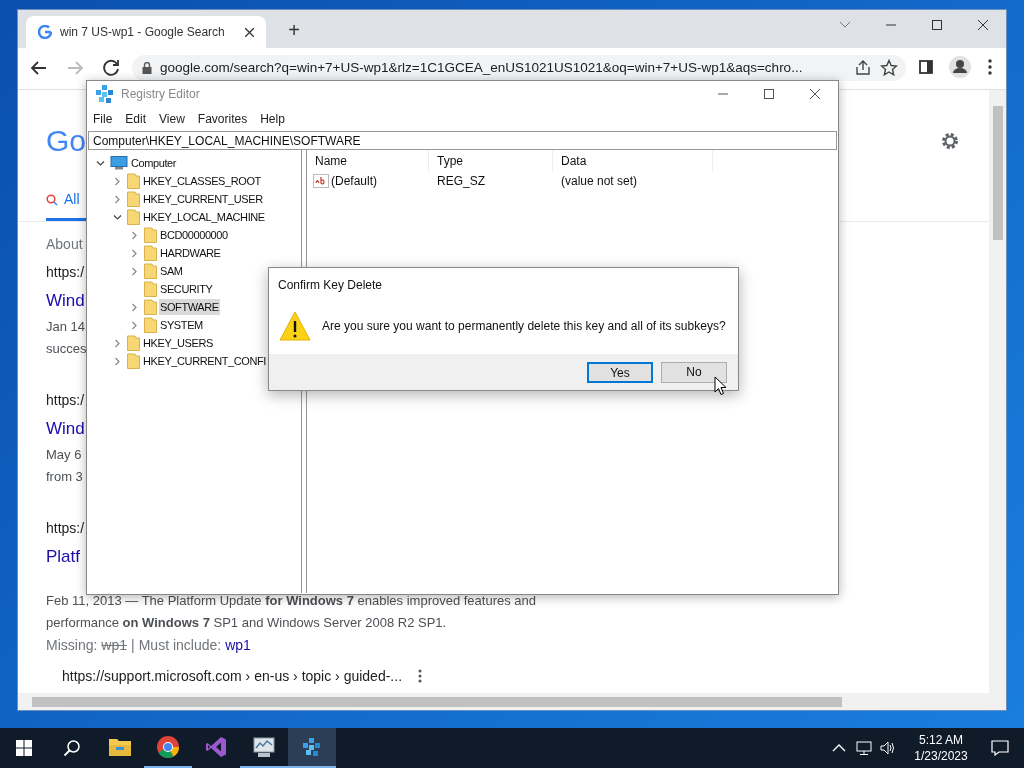 Image resolution: width=1024 pixels, height=768 pixels. What do you see at coordinates (222, 119) in the screenshot?
I see `menu-item: Favorites` at bounding box center [222, 119].